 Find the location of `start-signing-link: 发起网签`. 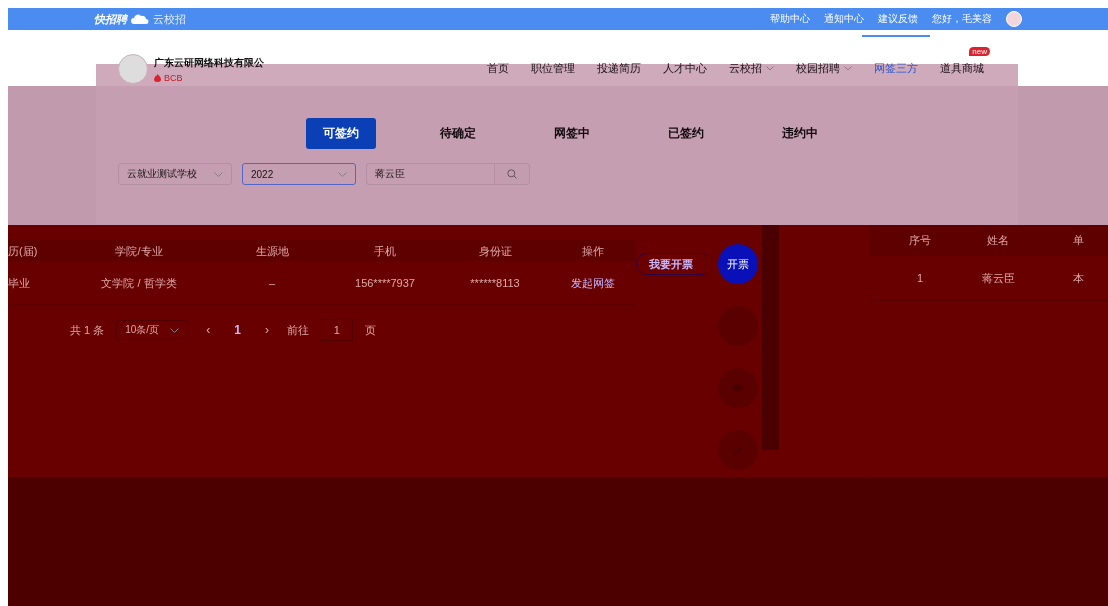

start-signing-link: 发起网签 is located at coordinates (593, 282).